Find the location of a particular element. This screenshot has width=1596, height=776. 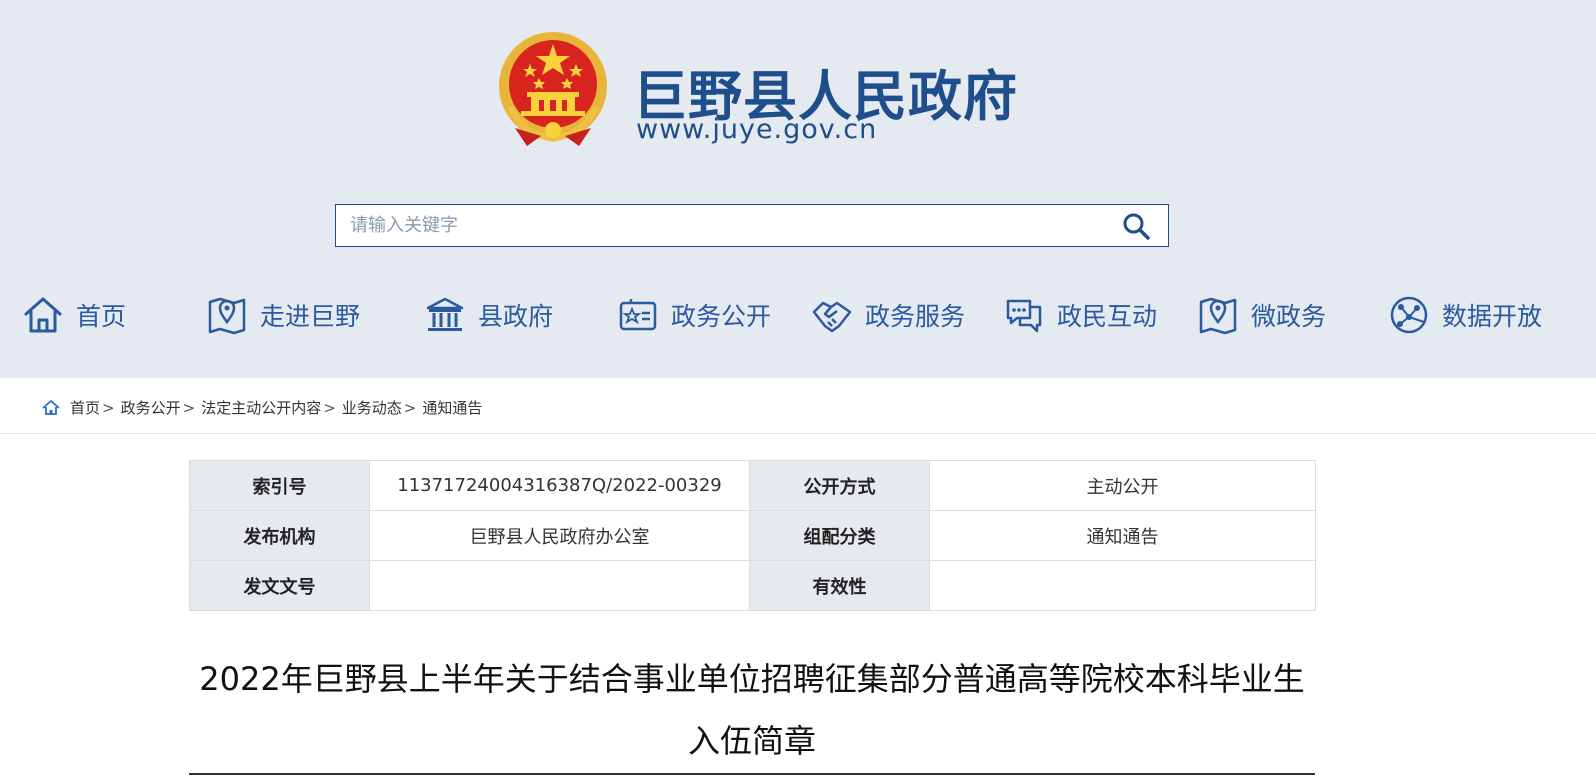

breadcrumb: 首页 > 政务公开 > 法定主动公开内容 > 业务动态 > 通知通告 is located at coordinates (262, 407).